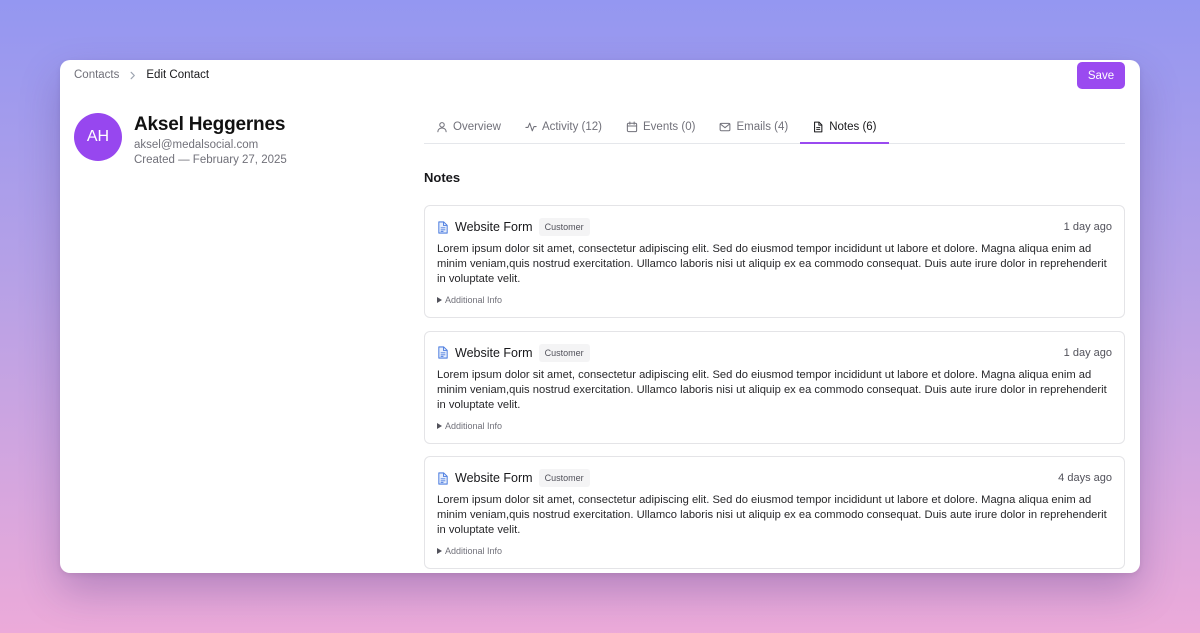  What do you see at coordinates (531, 127) in the screenshot?
I see `activity-icon` at bounding box center [531, 127].